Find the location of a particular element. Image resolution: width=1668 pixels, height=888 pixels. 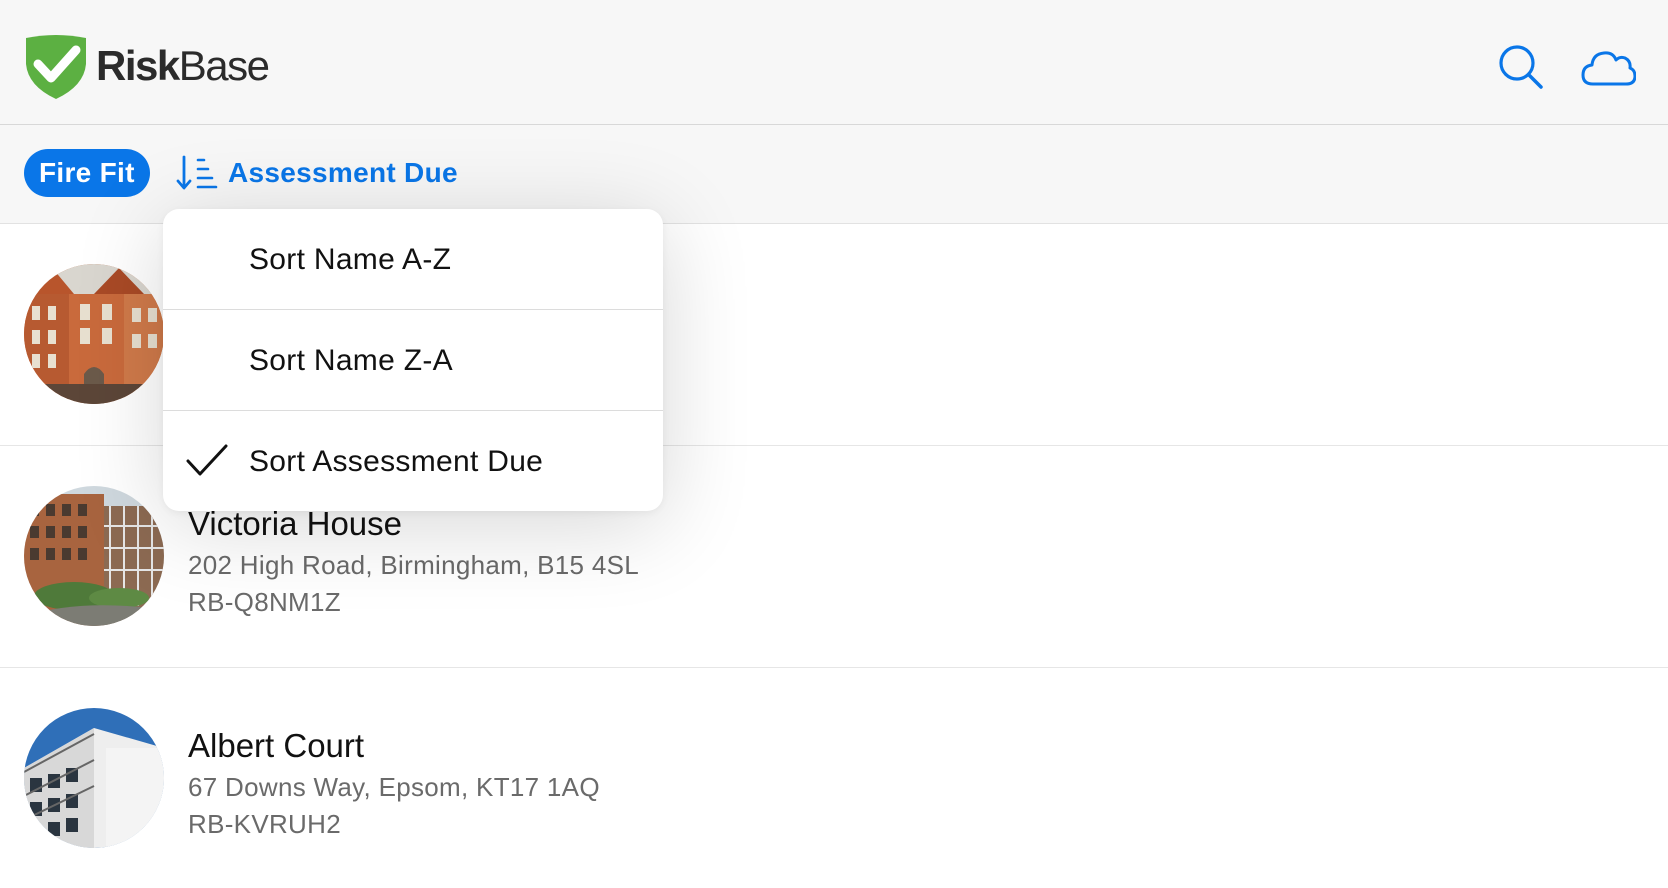

sort-menu-item-label: Sort Name Z-A is located at coordinates (351, 360).